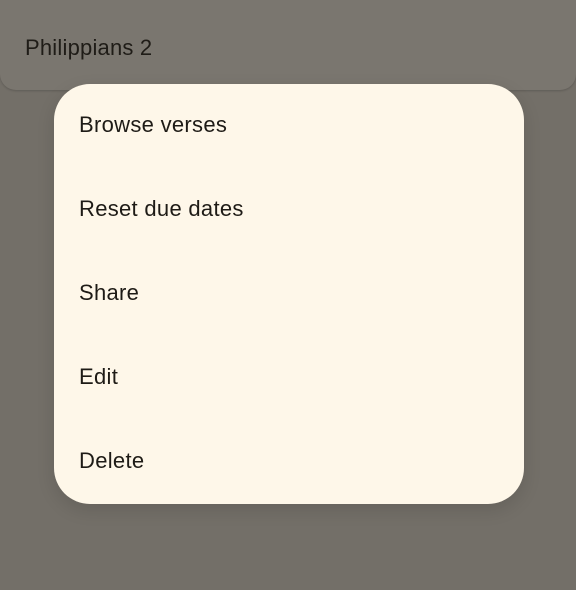 The width and height of the screenshot is (576, 590). What do you see at coordinates (99, 376) in the screenshot?
I see `menu-item-label: Edit` at bounding box center [99, 376].